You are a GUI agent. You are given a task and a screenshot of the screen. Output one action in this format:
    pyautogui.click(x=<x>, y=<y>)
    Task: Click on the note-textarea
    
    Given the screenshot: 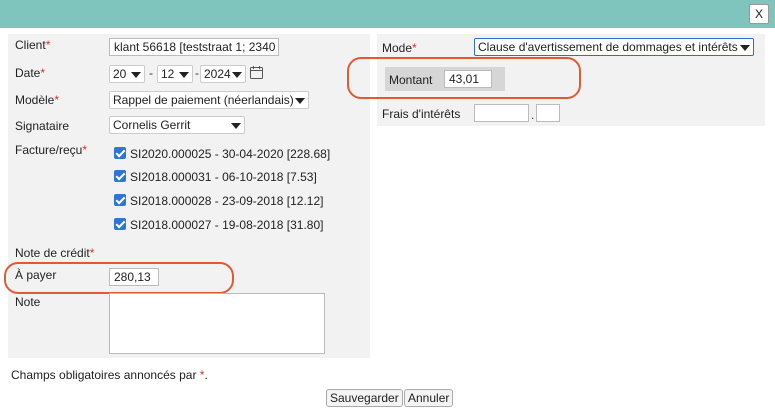 What is the action you would take?
    pyautogui.click(x=217, y=323)
    